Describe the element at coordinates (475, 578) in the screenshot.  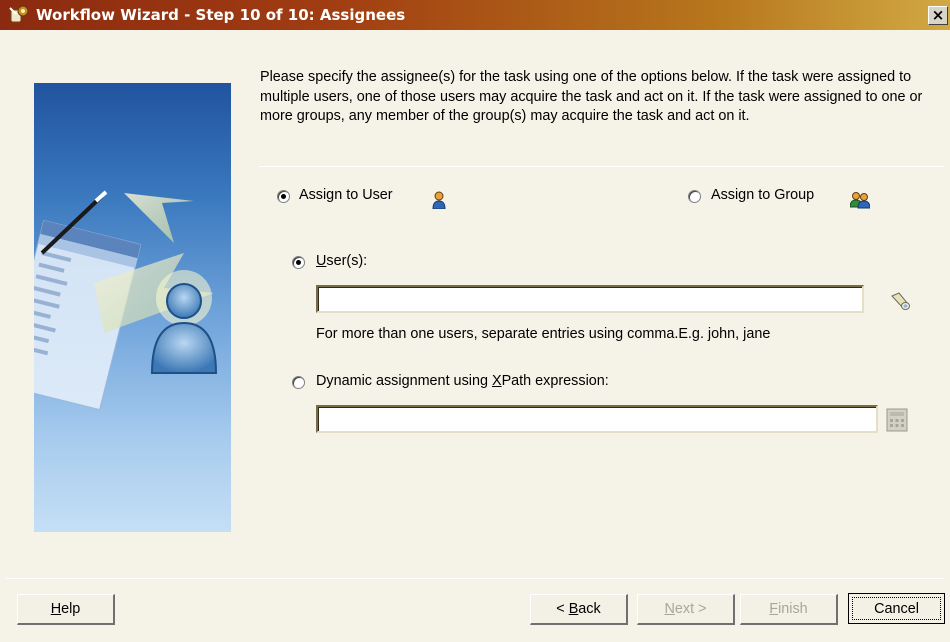
I see `divider-bottom` at that location.